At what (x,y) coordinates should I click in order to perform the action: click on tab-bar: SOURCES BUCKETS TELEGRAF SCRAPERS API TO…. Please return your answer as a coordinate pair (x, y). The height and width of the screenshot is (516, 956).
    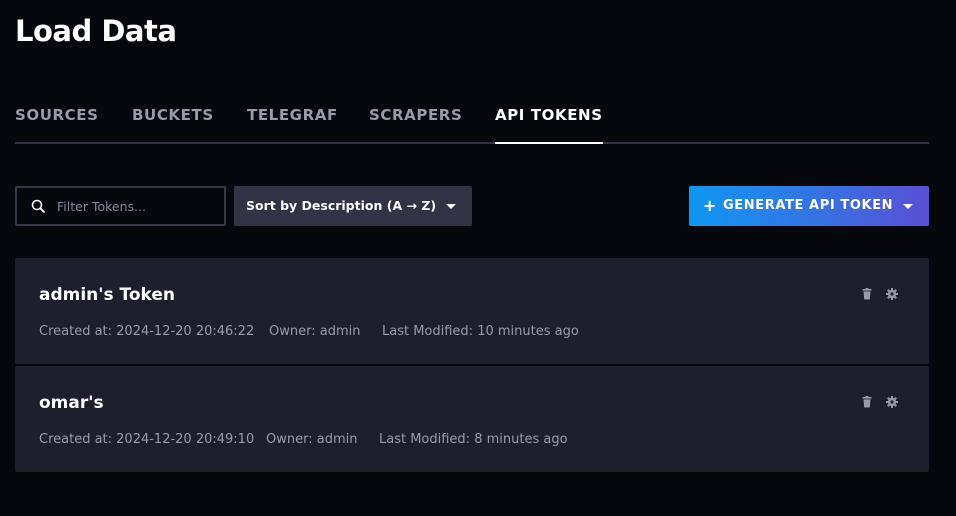
    Looking at the image, I should click on (472, 125).